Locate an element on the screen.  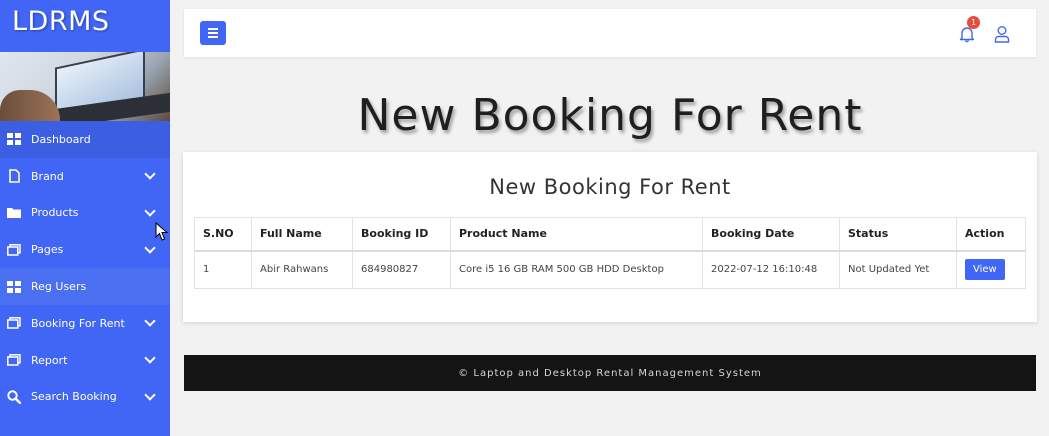
column-header: S.NO is located at coordinates (223, 234).